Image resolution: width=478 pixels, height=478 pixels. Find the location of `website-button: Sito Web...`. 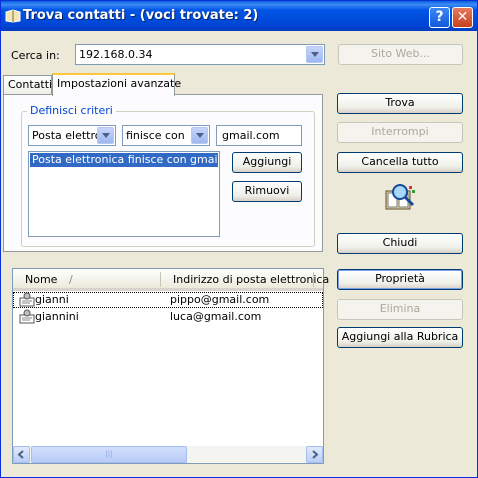

website-button: Sito Web... is located at coordinates (400, 54).